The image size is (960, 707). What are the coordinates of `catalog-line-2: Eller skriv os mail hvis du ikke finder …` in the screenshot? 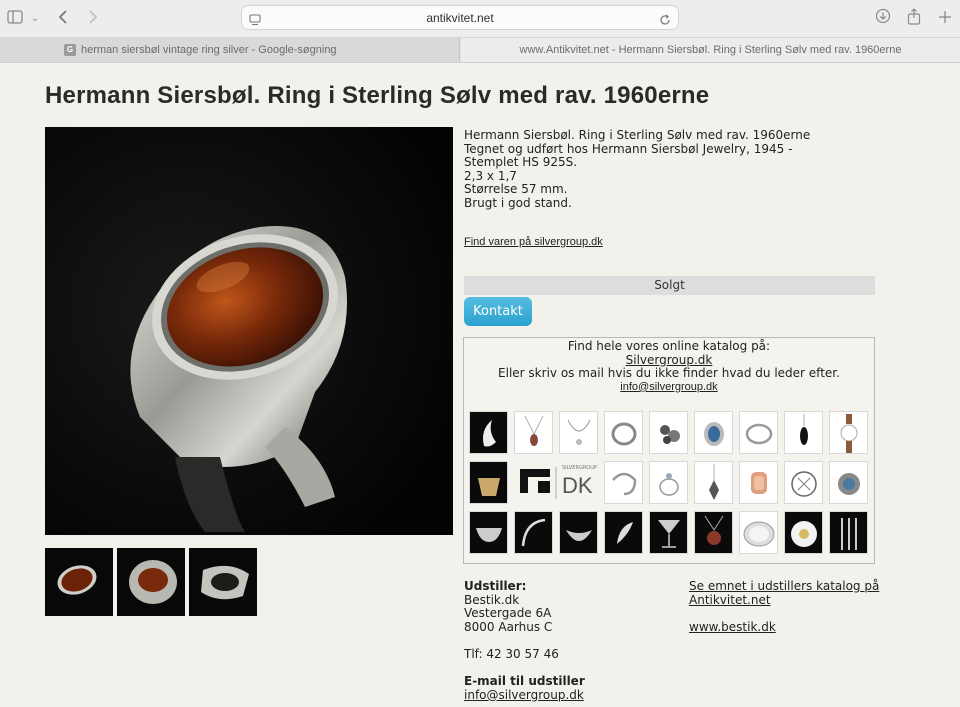 It's located at (669, 373).